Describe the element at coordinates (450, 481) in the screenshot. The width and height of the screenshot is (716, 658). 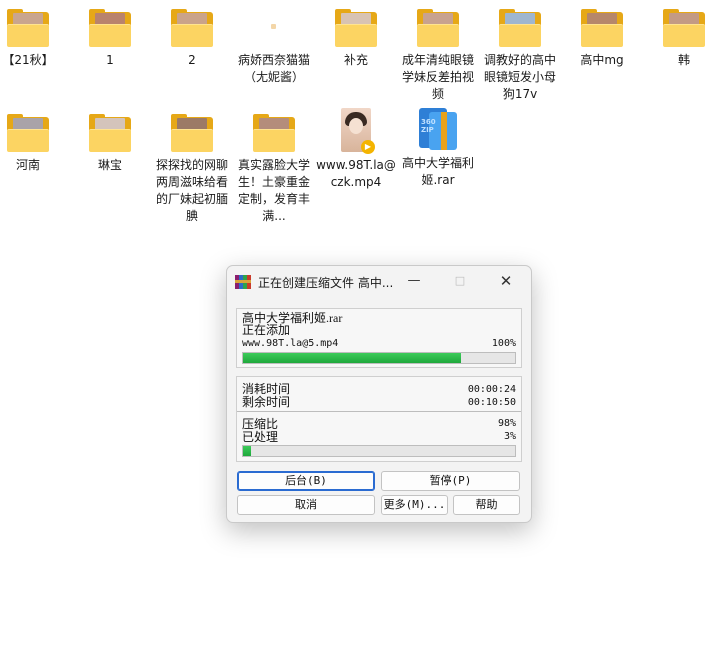
I see `pause-button: 暂停(P)` at that location.